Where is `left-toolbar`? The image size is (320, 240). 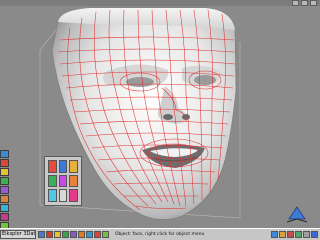
left-toolbar is located at coordinates (5, 189).